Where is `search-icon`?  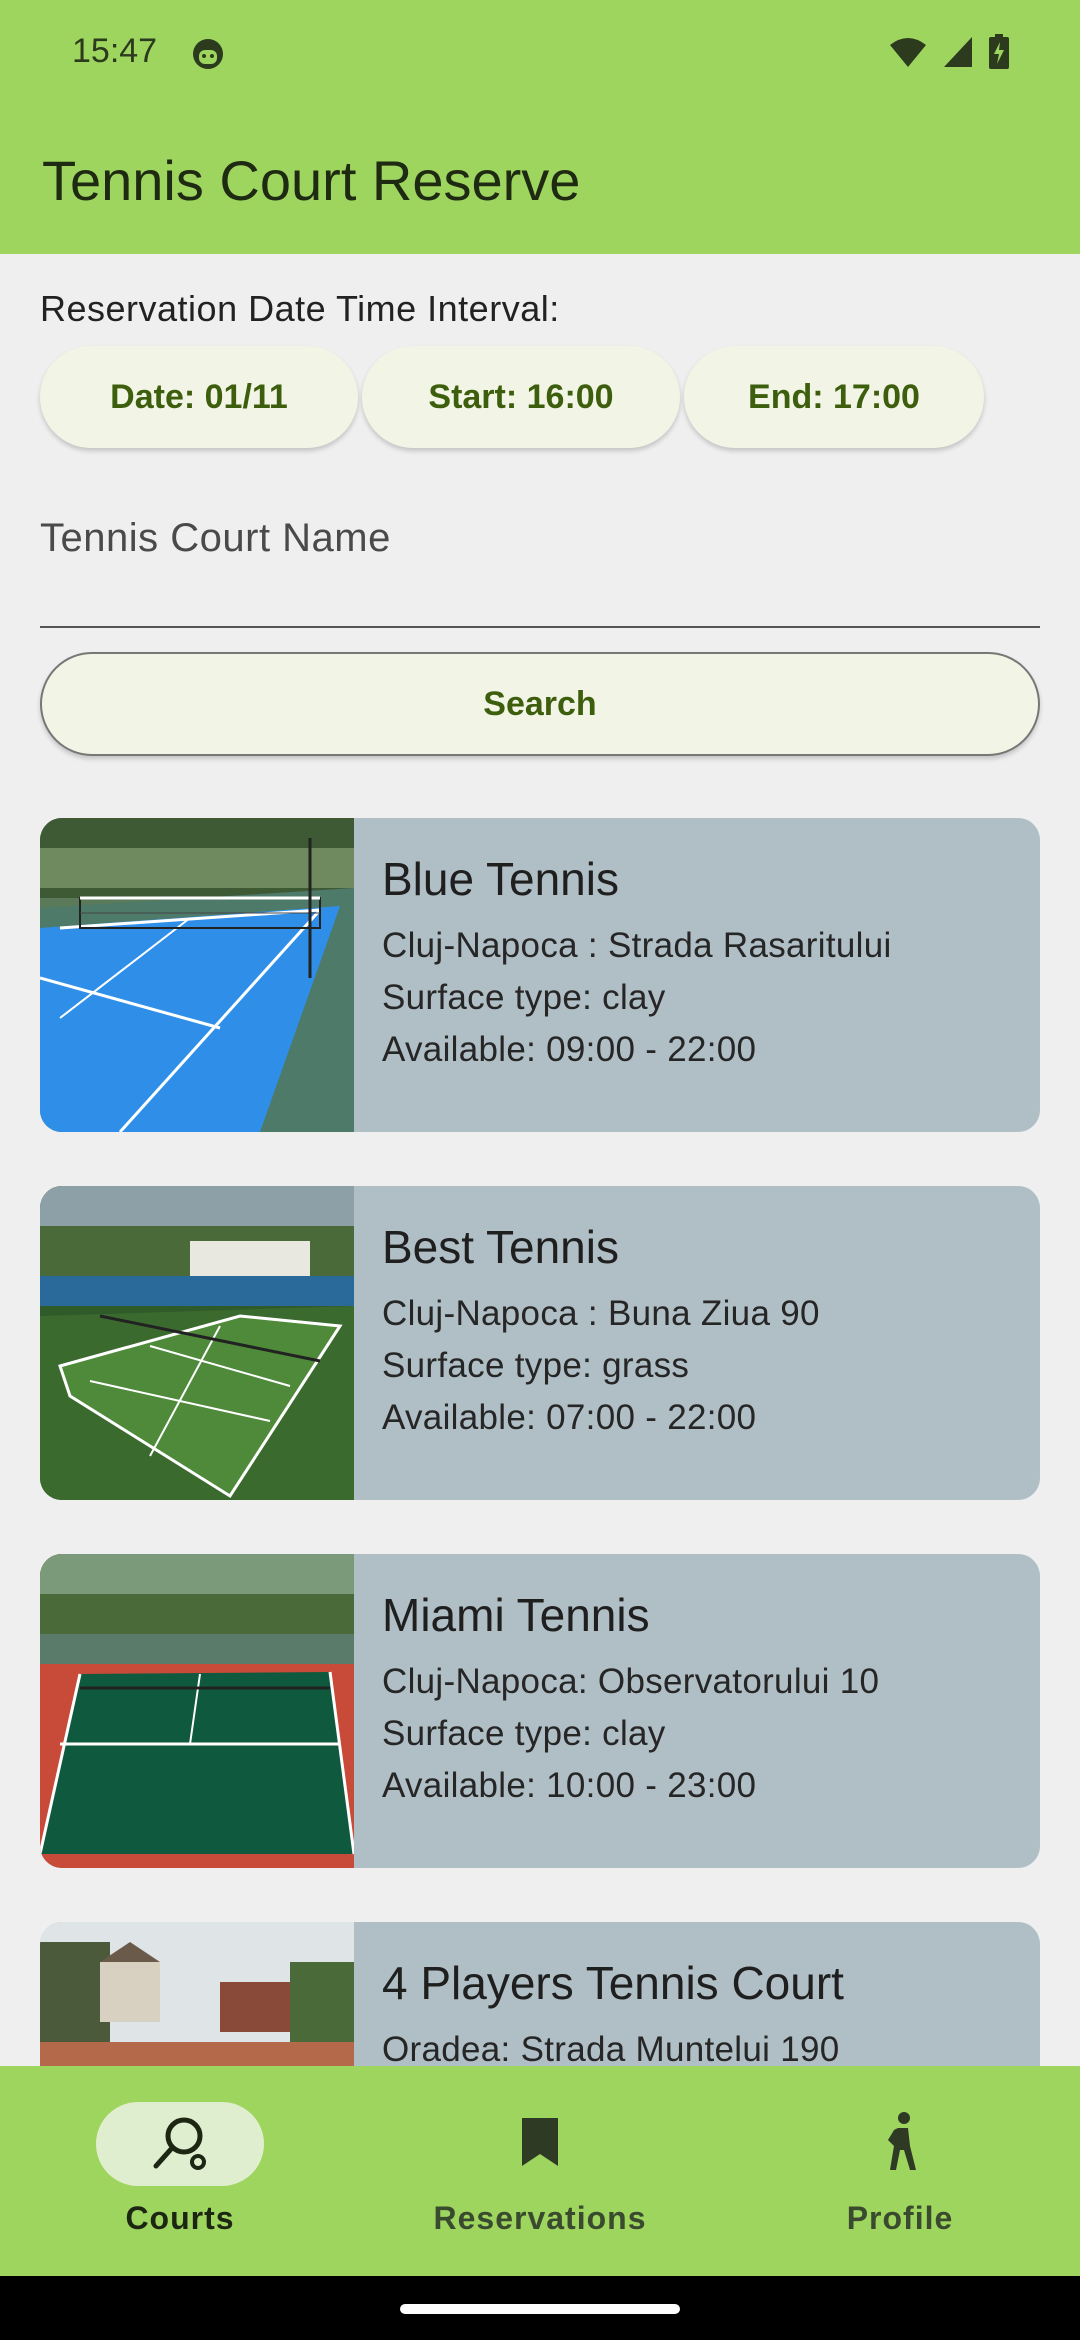
search-icon is located at coordinates (180, 2144).